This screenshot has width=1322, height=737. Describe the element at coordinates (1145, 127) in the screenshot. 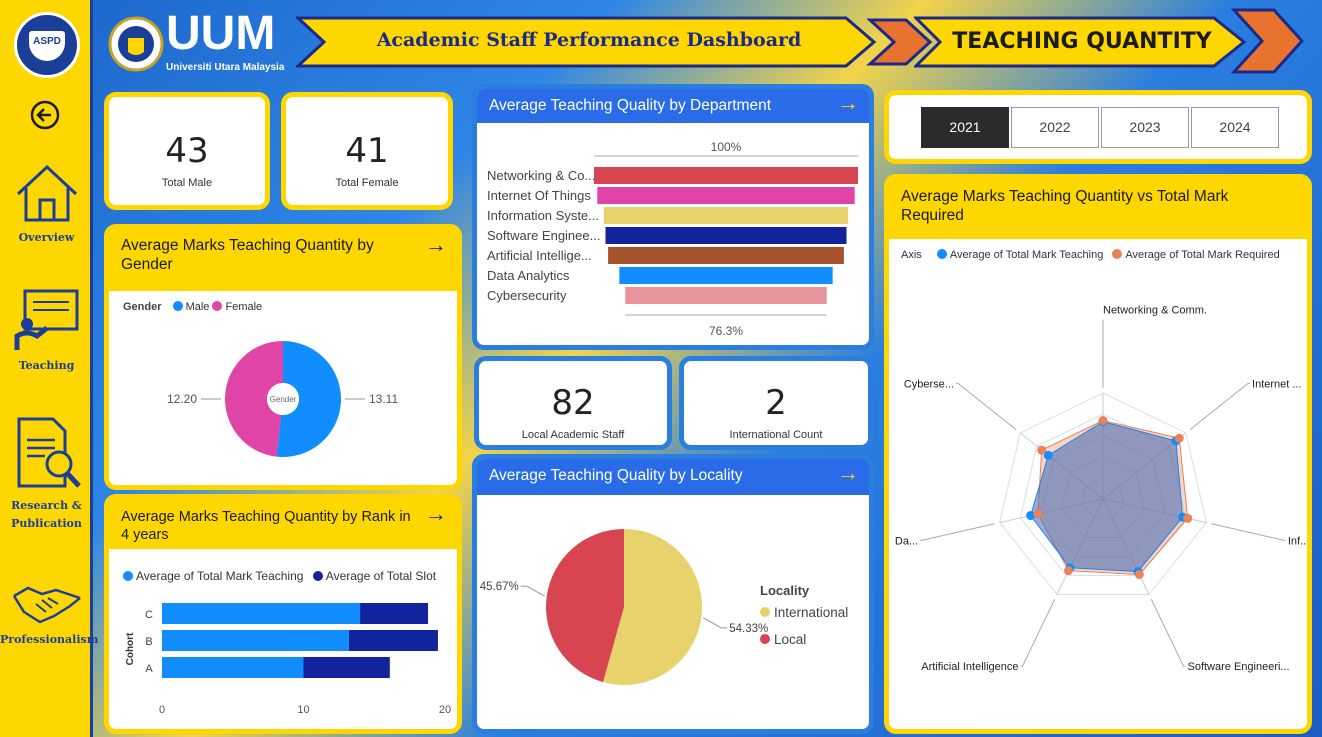

I see `year-button-2023: 2023` at that location.